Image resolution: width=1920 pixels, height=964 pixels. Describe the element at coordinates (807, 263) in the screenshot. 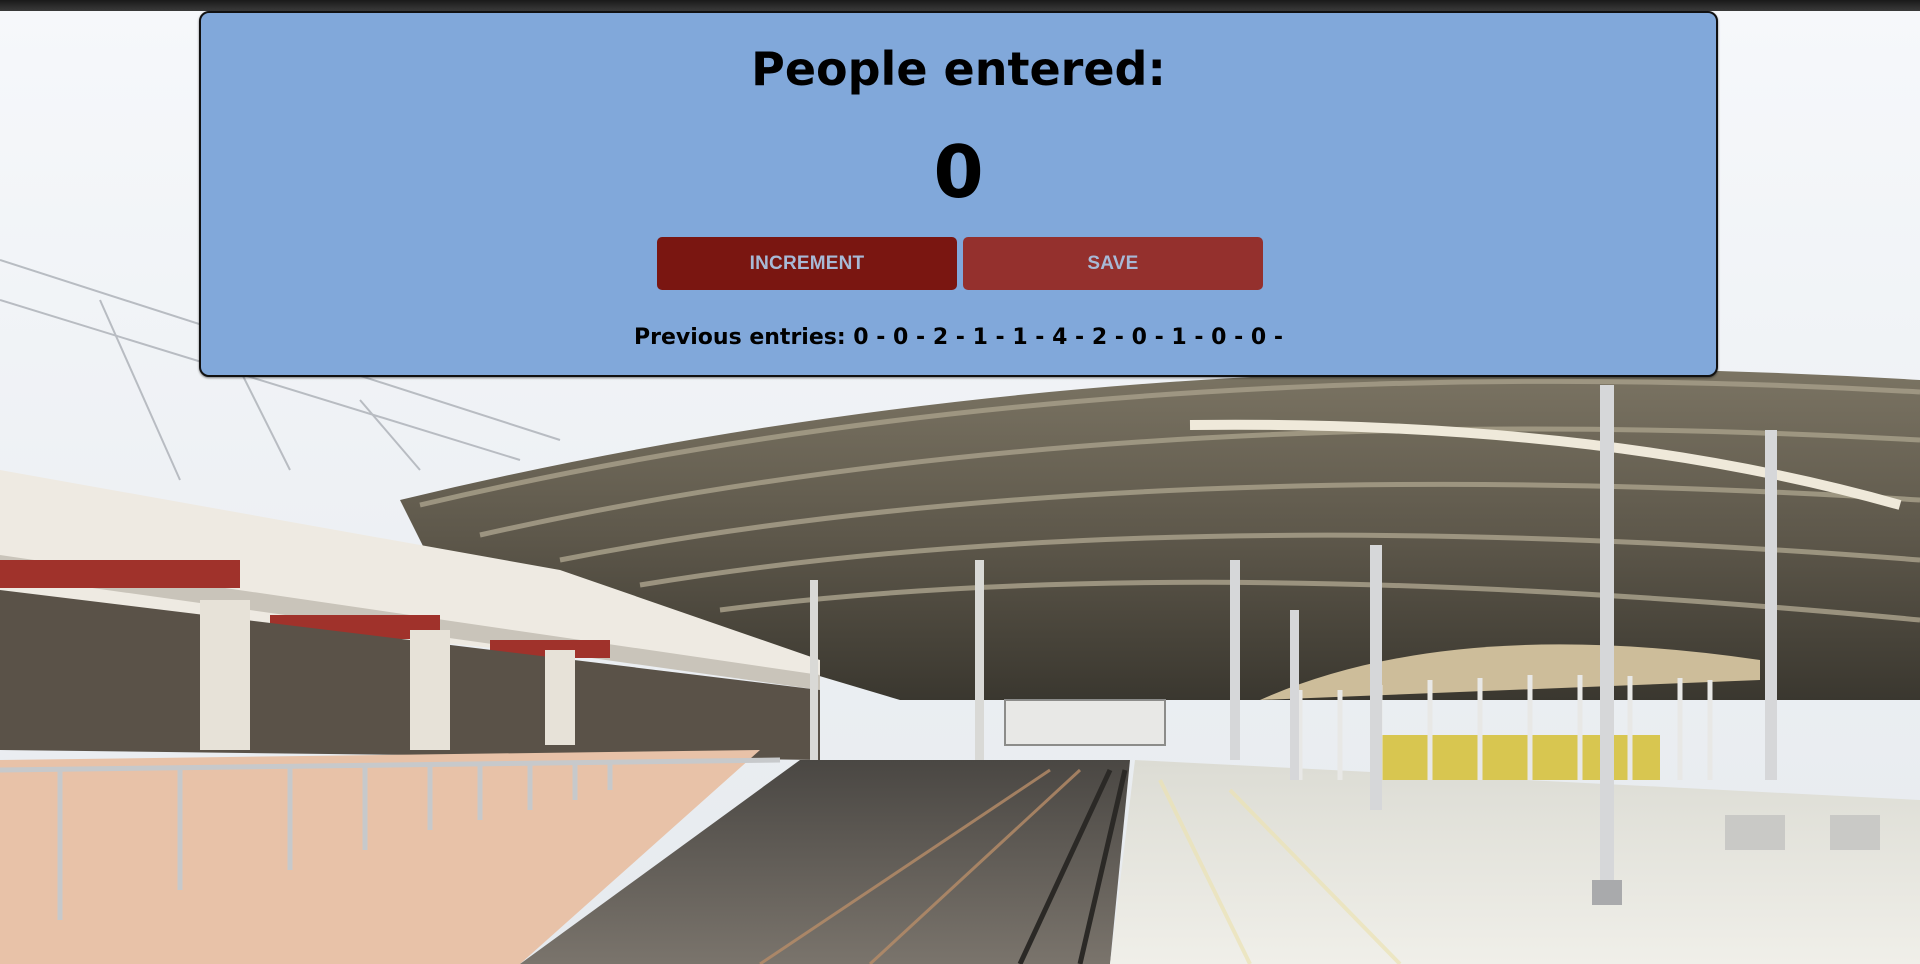

I see `increment-button: INCREMENT` at that location.